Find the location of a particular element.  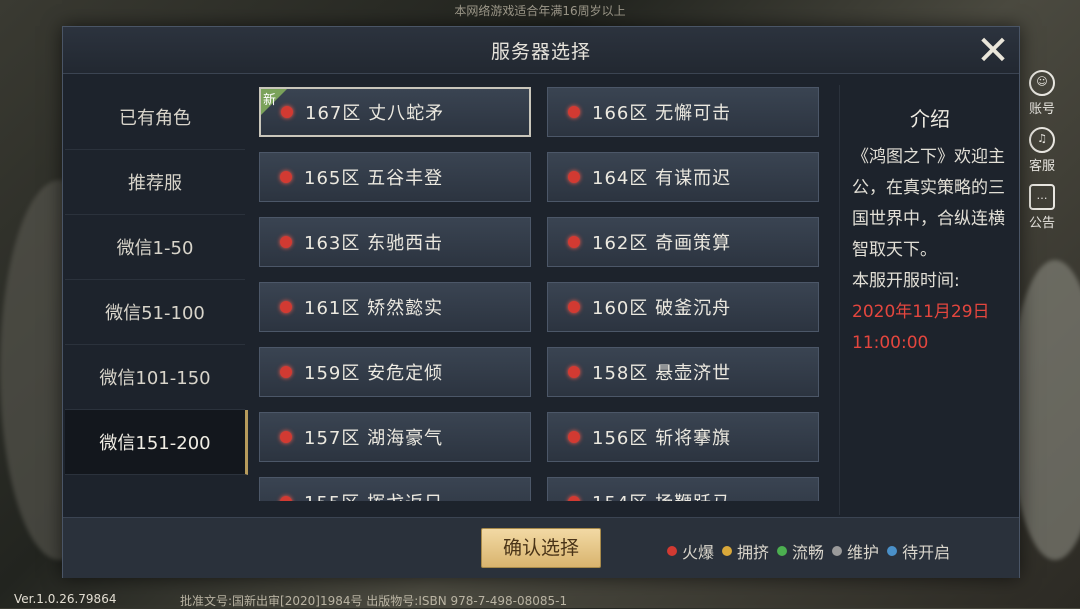

sidebar-item-label: 微信1-50 is located at coordinates (155, 248).